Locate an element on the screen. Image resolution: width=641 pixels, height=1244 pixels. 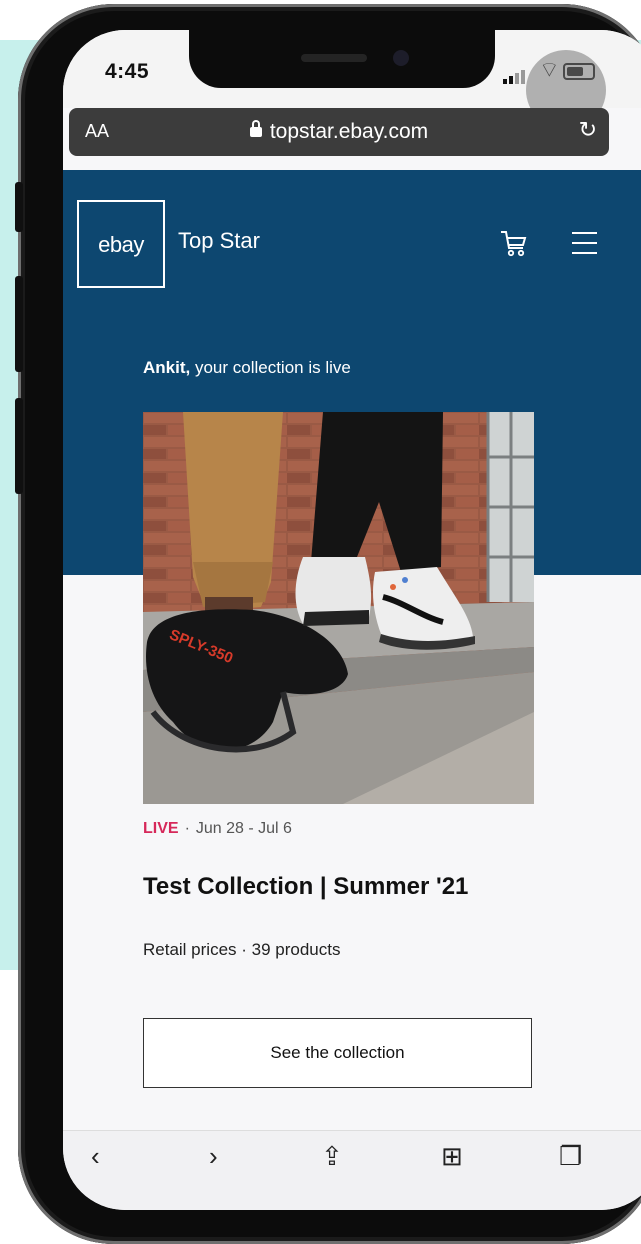
status-row: LIVE · Jun 28 - Jul 6 is located at coordinates (217, 829).